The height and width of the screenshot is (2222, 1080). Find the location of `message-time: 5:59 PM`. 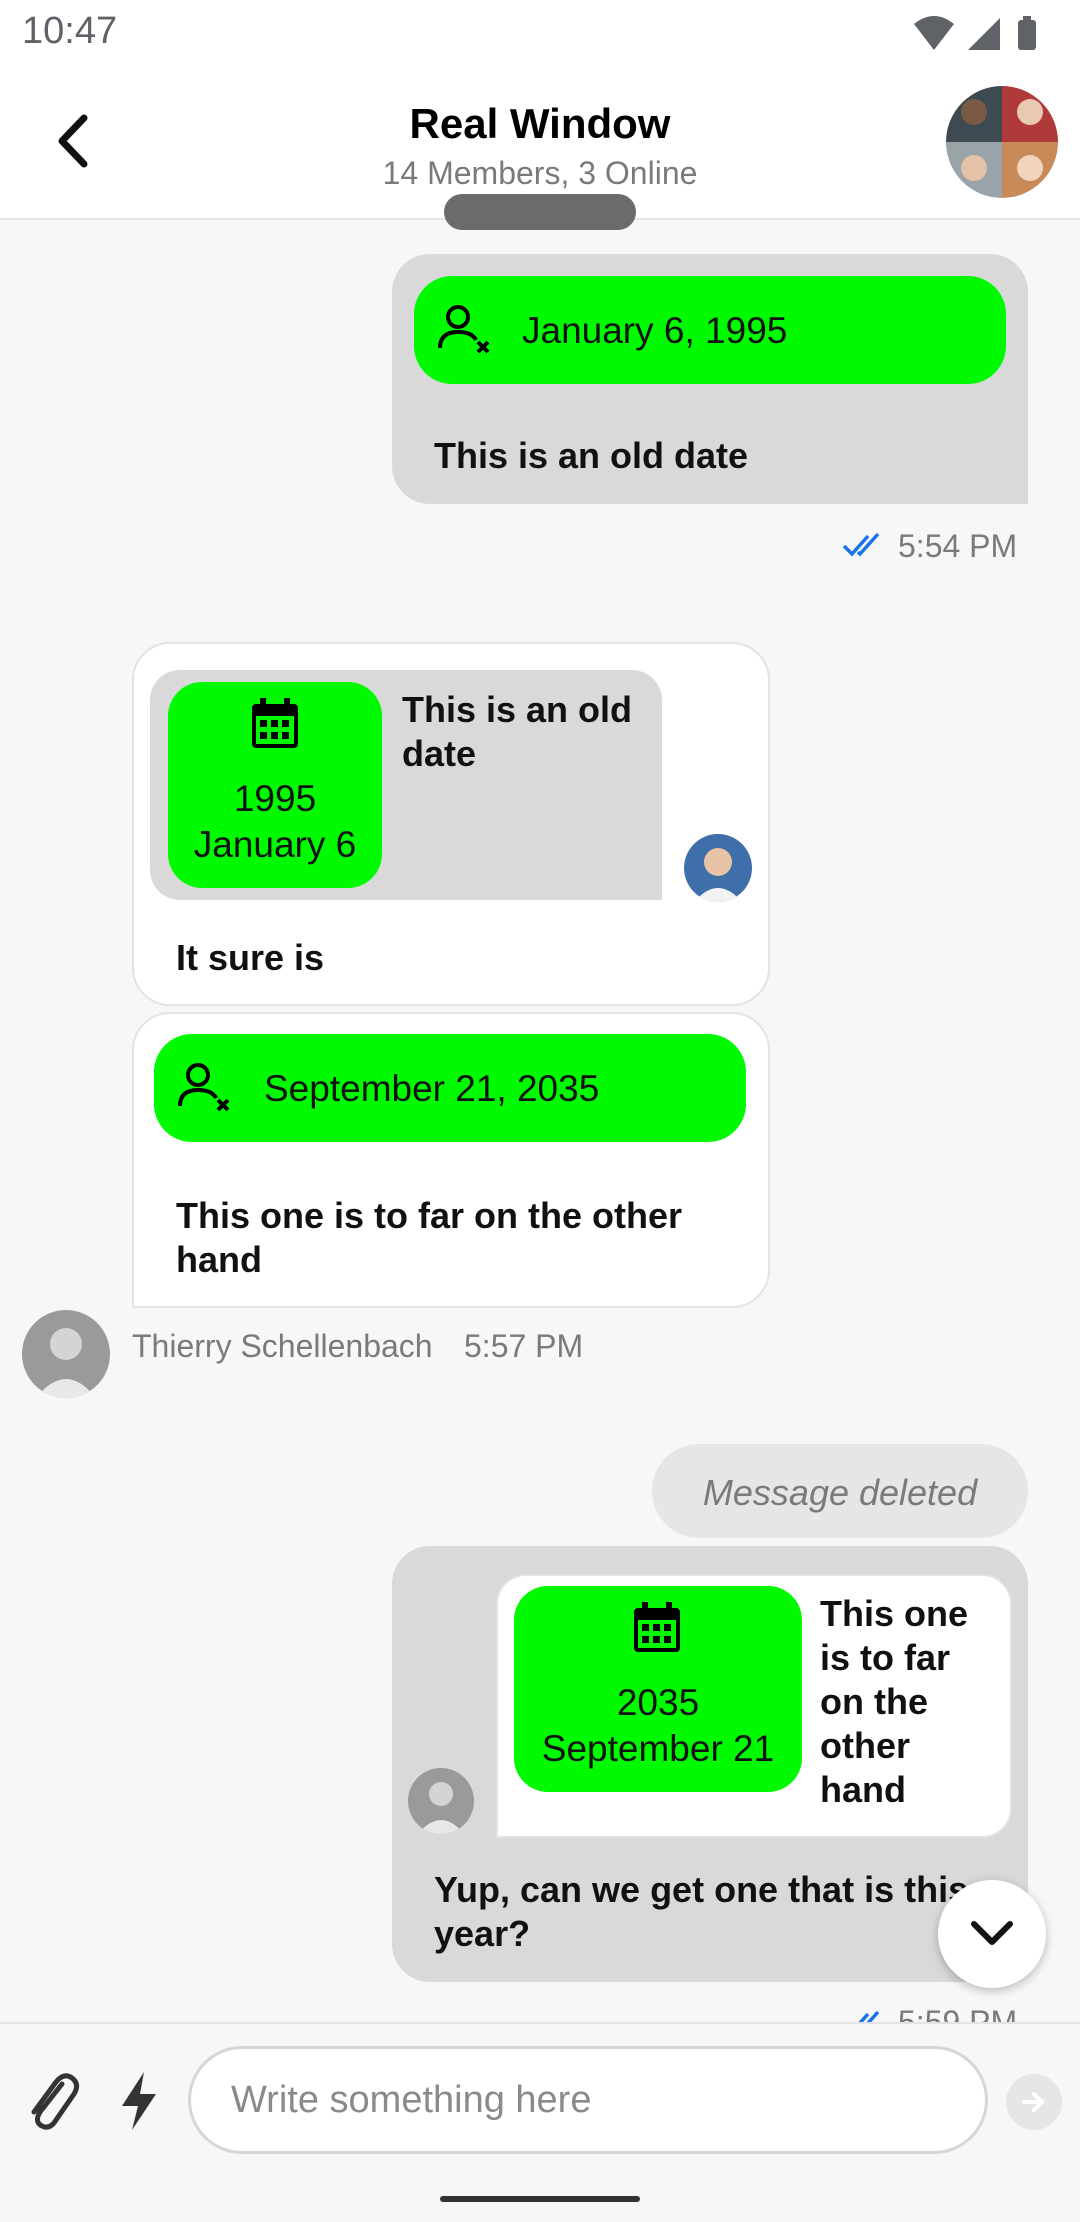

message-time: 5:59 PM is located at coordinates (958, 2013).